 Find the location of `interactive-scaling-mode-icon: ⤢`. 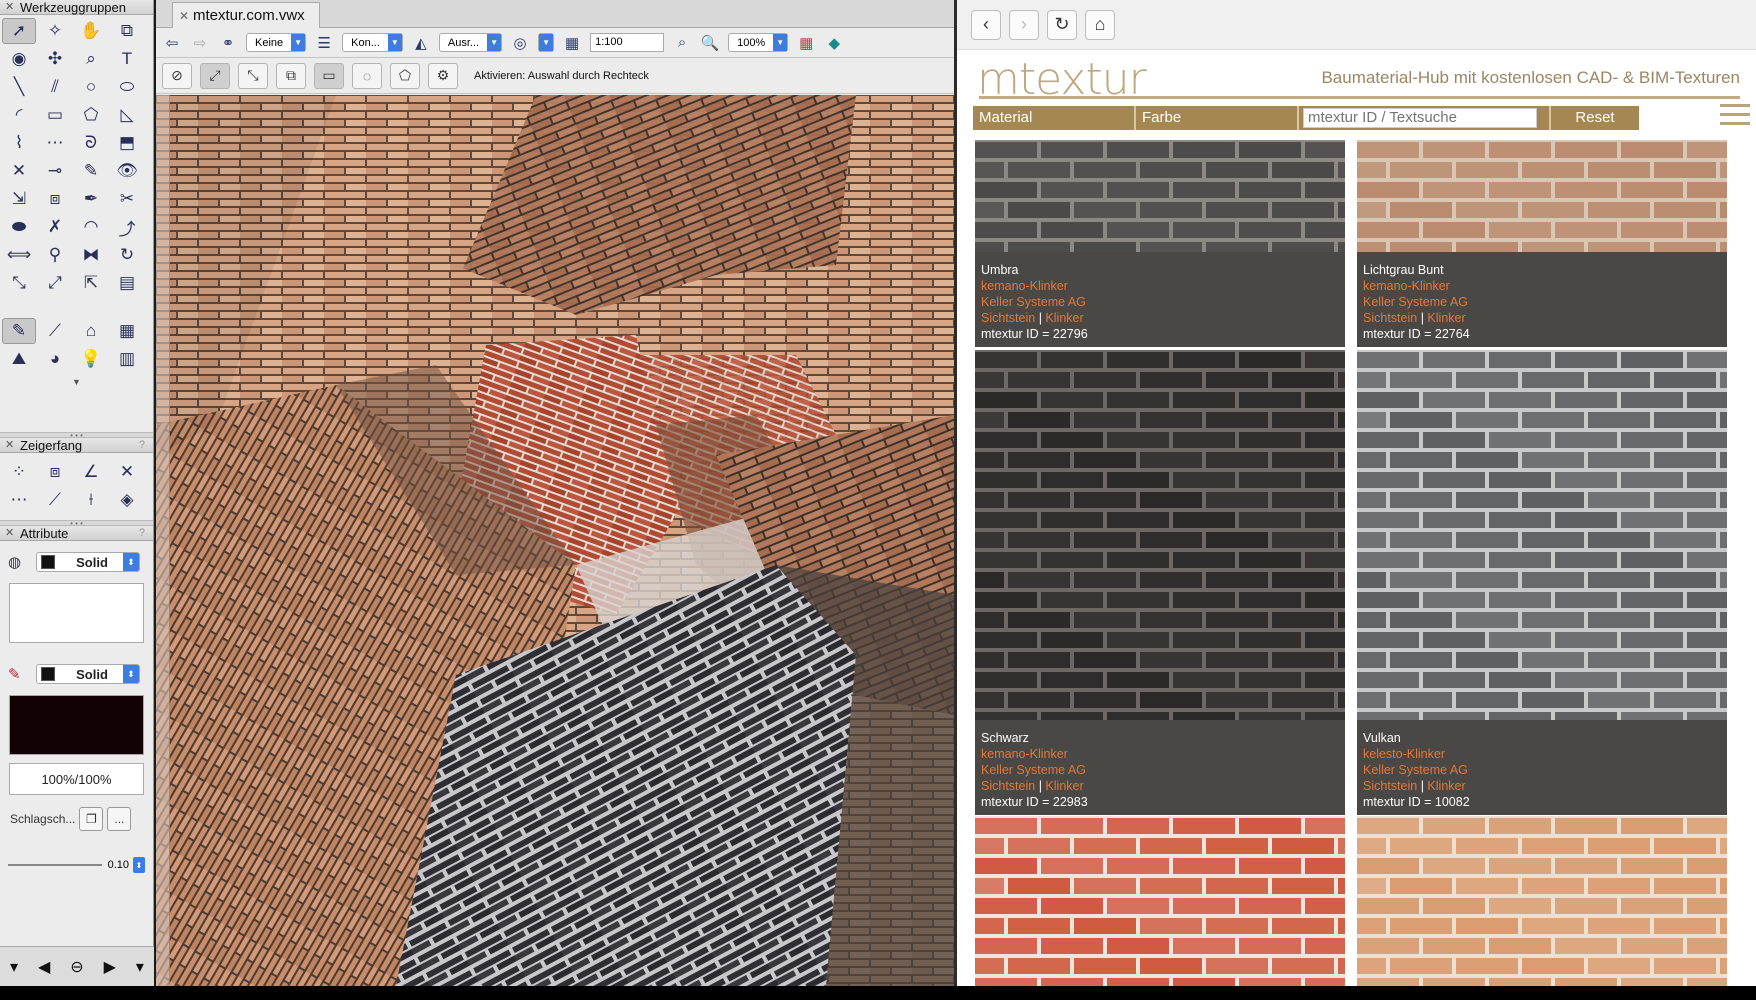

interactive-scaling-mode-icon: ⤢ is located at coordinates (215, 75).